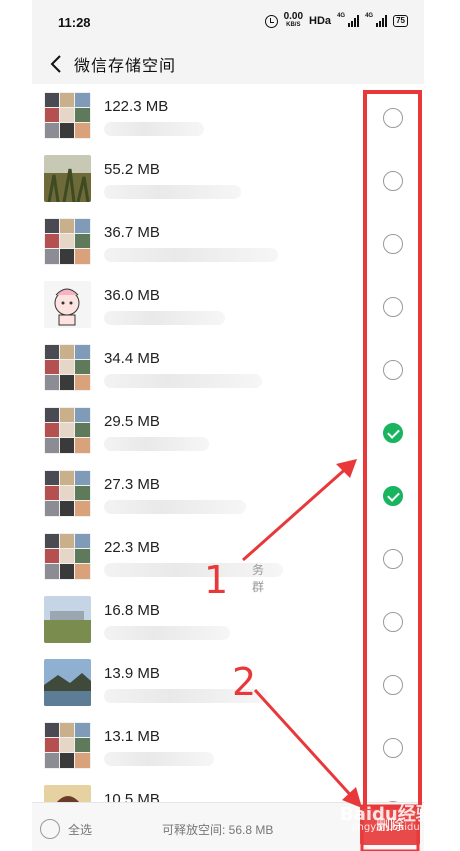 This screenshot has height=851, width=460. What do you see at coordinates (271, 21) in the screenshot?
I see `alarm-icon` at bounding box center [271, 21].